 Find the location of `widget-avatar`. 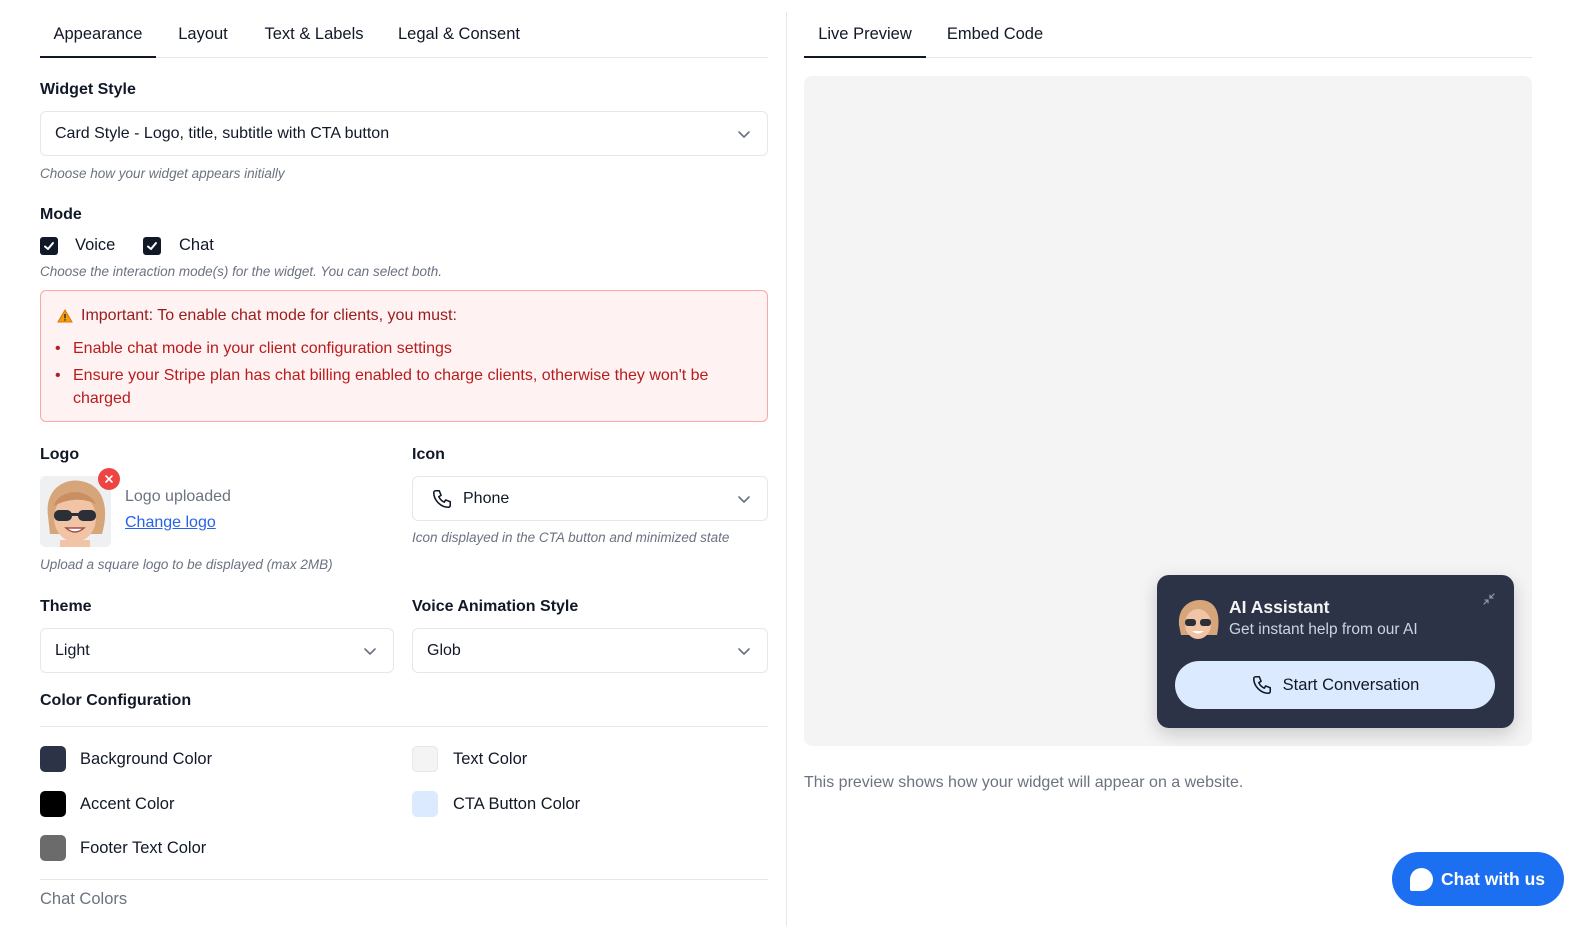

widget-avatar is located at coordinates (1198, 619).